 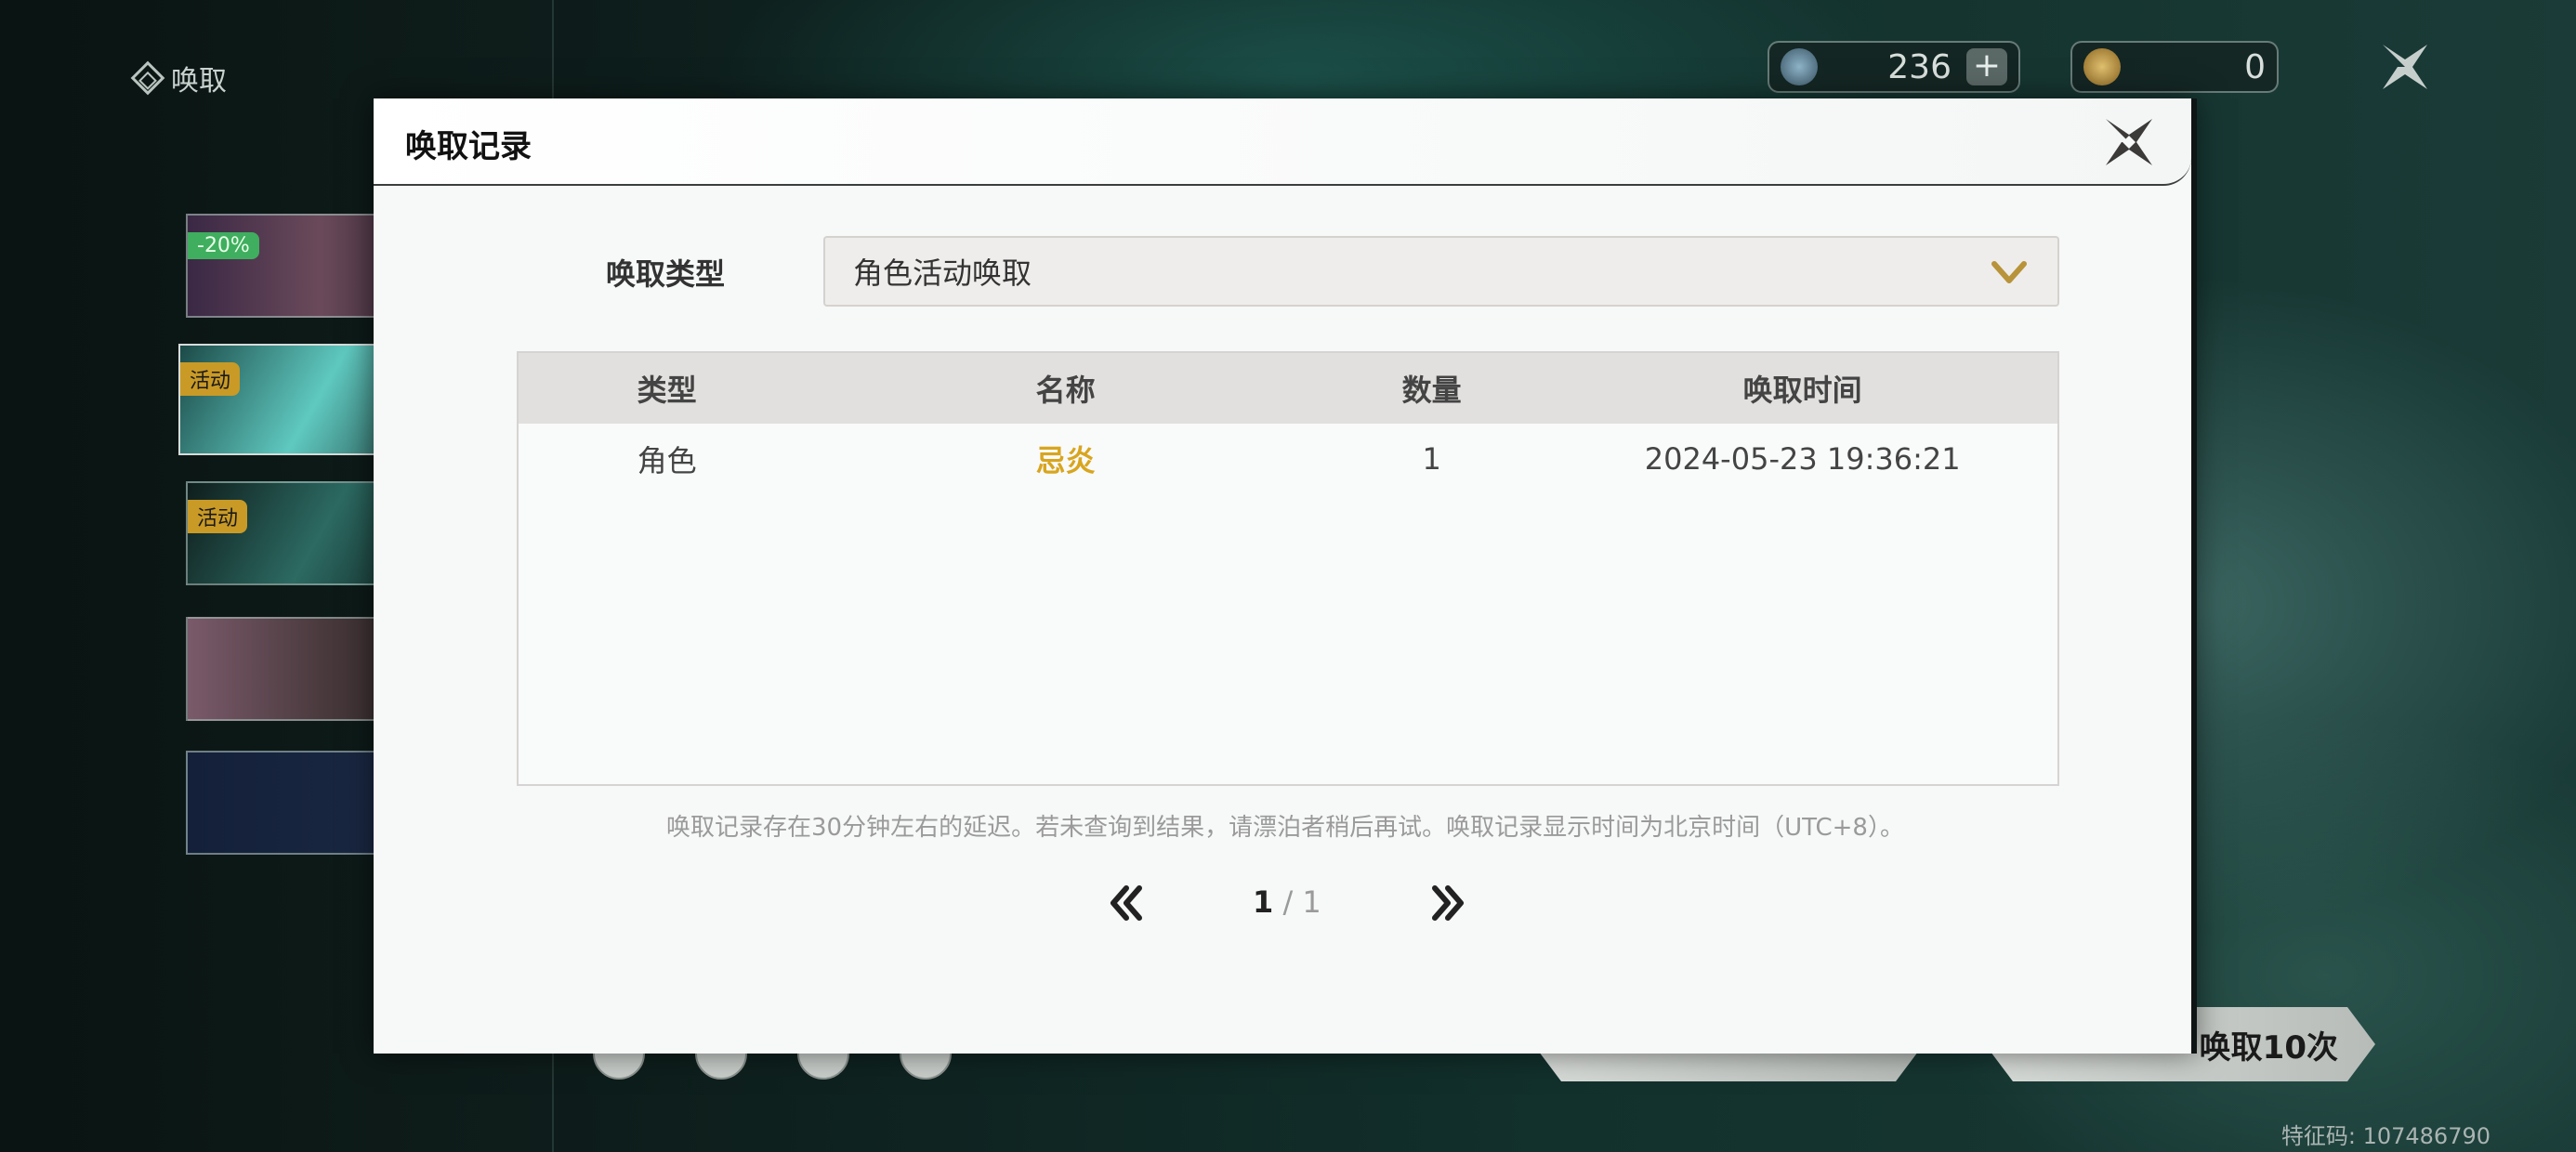 What do you see at coordinates (1802, 459) in the screenshot?
I see `row-time: 2024-05-23 19:36:21` at bounding box center [1802, 459].